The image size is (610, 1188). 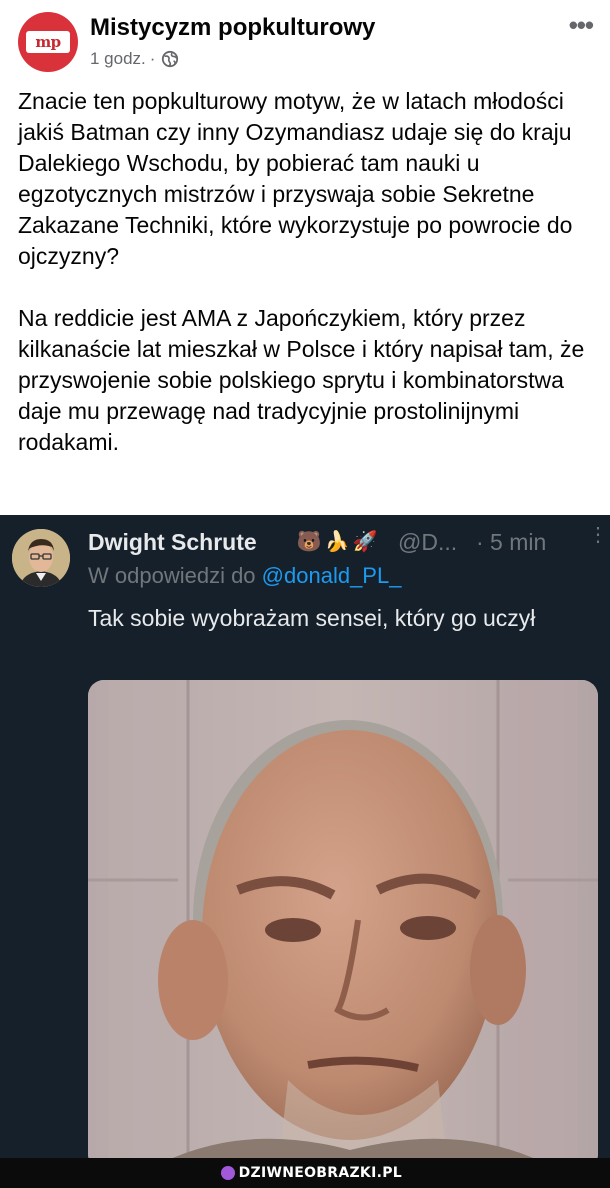 I want to click on more-horizontal-icon: •••, so click(x=581, y=25).